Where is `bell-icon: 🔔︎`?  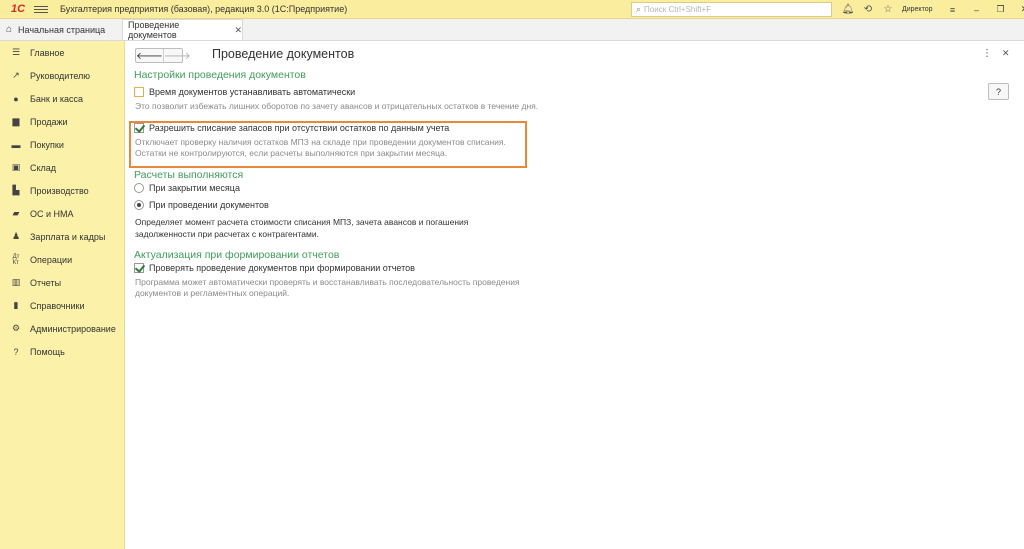 bell-icon: 🔔︎ is located at coordinates (848, 9).